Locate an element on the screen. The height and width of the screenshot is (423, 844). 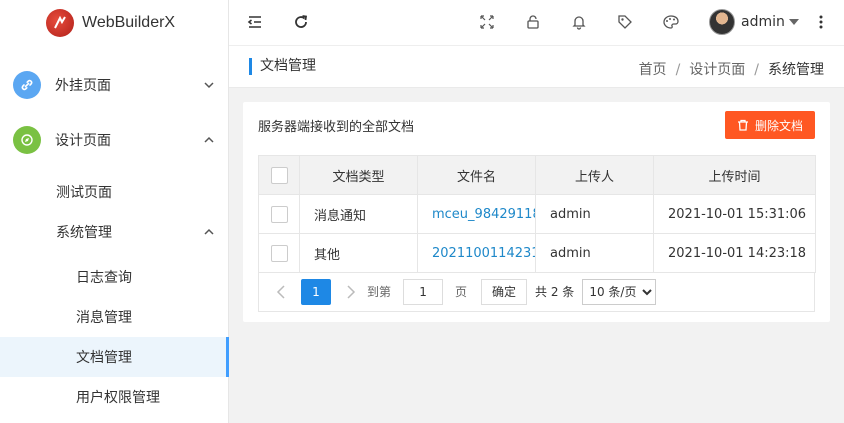
goto-page-input is located at coordinates (423, 291).